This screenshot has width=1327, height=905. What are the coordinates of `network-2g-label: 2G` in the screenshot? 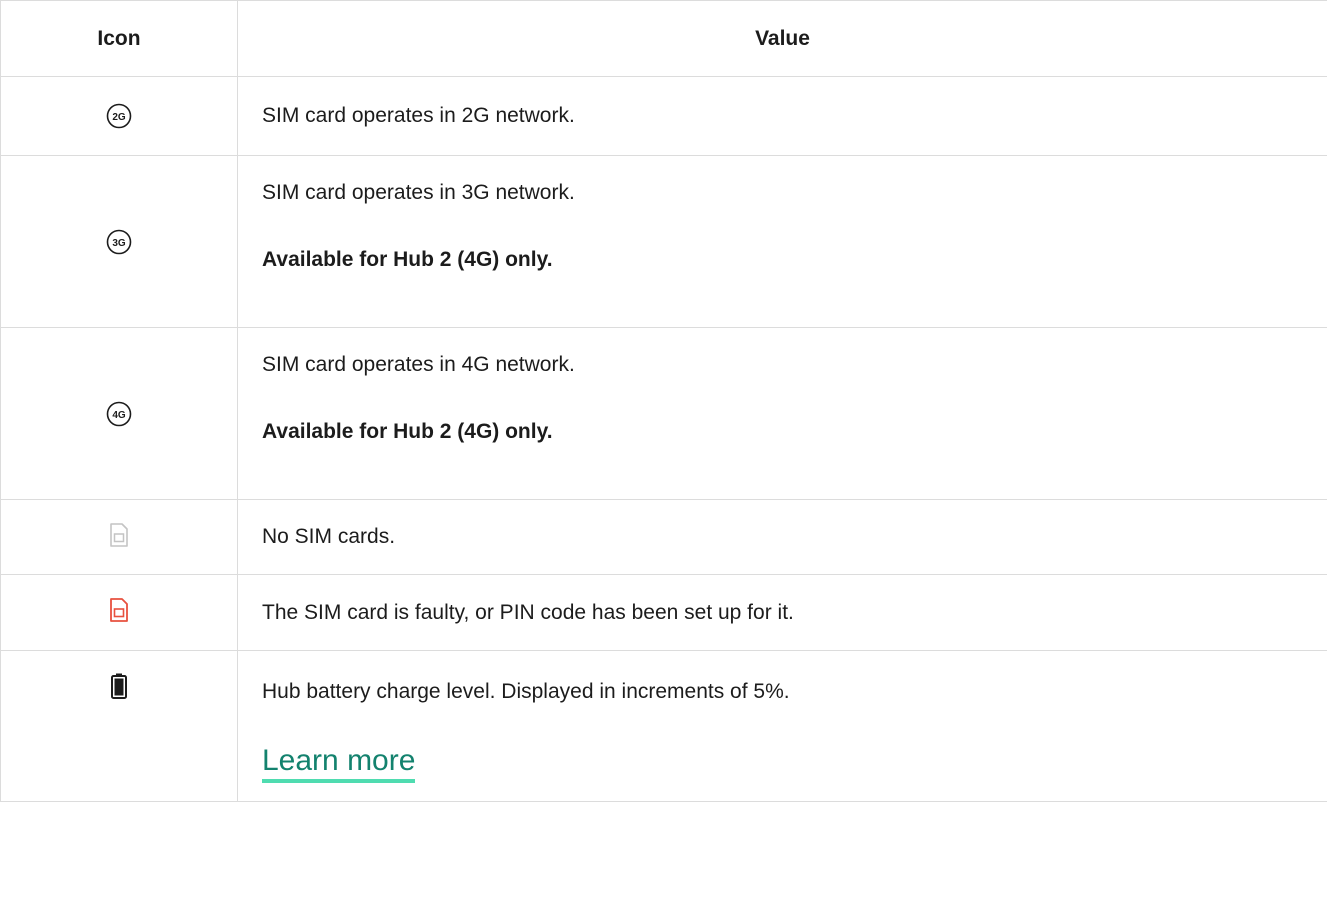 It's located at (119, 117).